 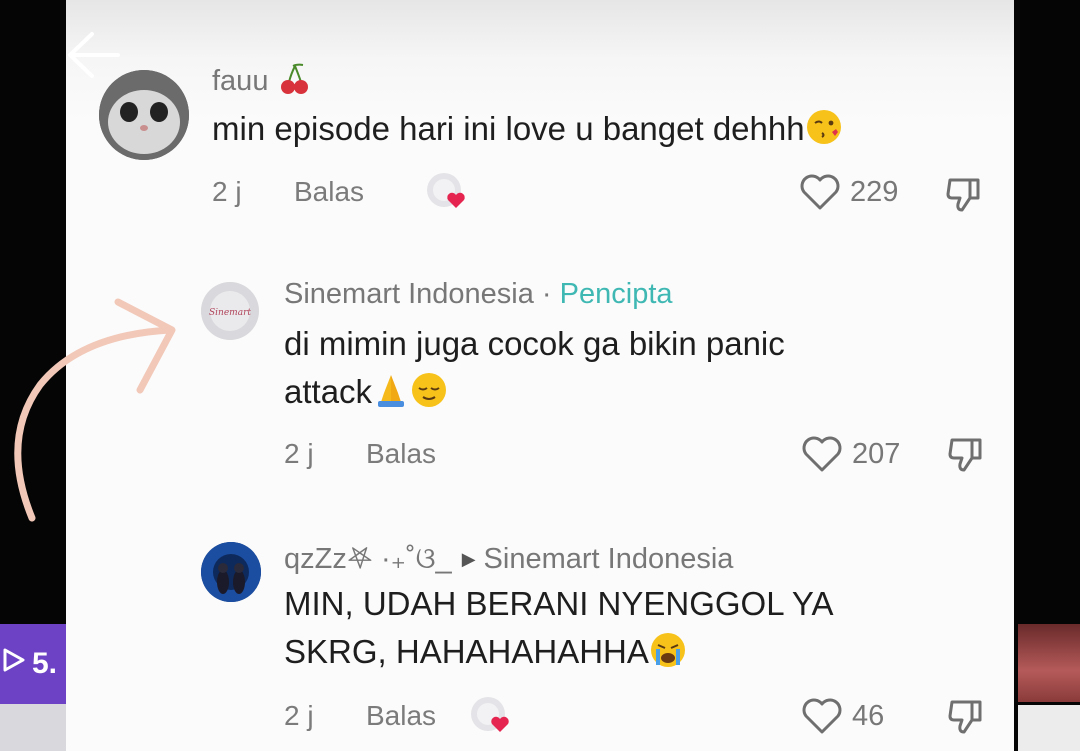 I want to click on like-count: 229, so click(x=874, y=191).